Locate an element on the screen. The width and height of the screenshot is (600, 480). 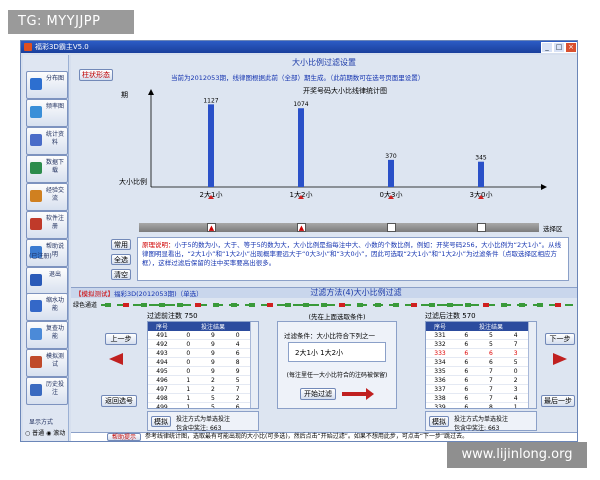
back-to-select-button: 返回选号 is located at coordinates (119, 401).